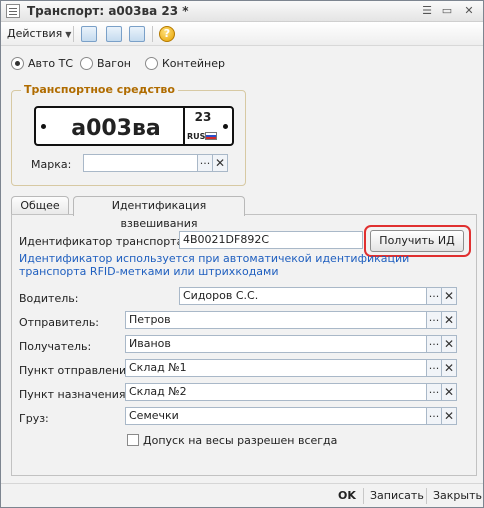 The height and width of the screenshot is (508, 484). I want to click on footer-bar: OK Записать Закрыть, so click(242, 495).